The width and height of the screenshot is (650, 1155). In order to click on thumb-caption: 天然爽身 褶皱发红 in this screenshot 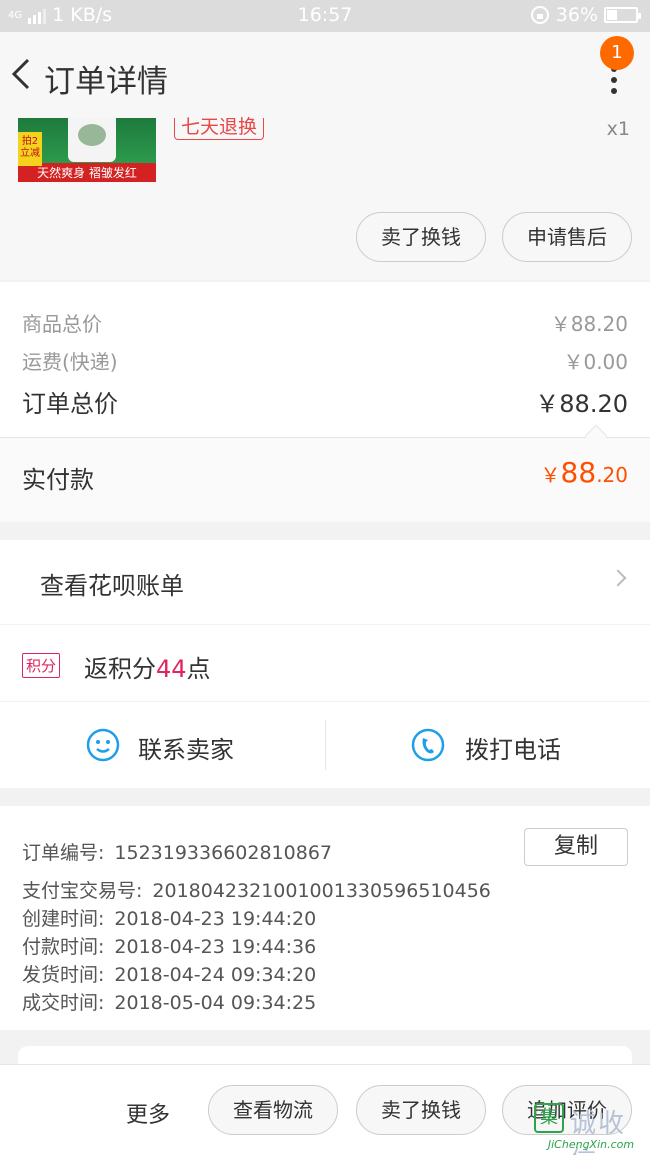, I will do `click(87, 173)`.